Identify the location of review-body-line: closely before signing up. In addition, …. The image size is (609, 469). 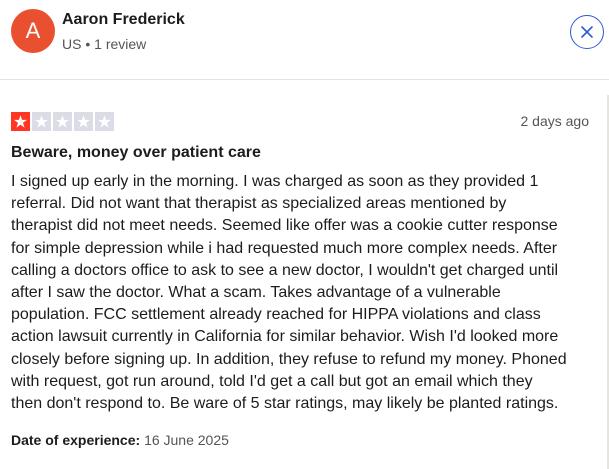
(289, 359).